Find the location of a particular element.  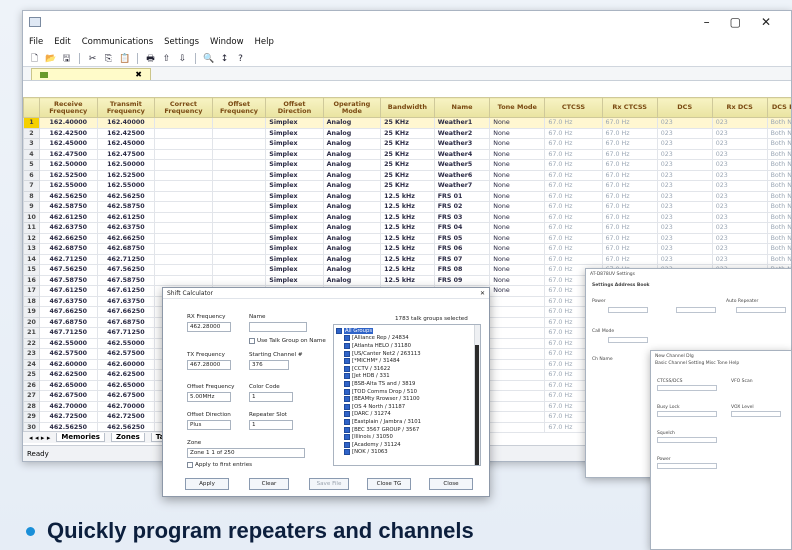

table-cell: 462.72500 is located at coordinates (68, 417).